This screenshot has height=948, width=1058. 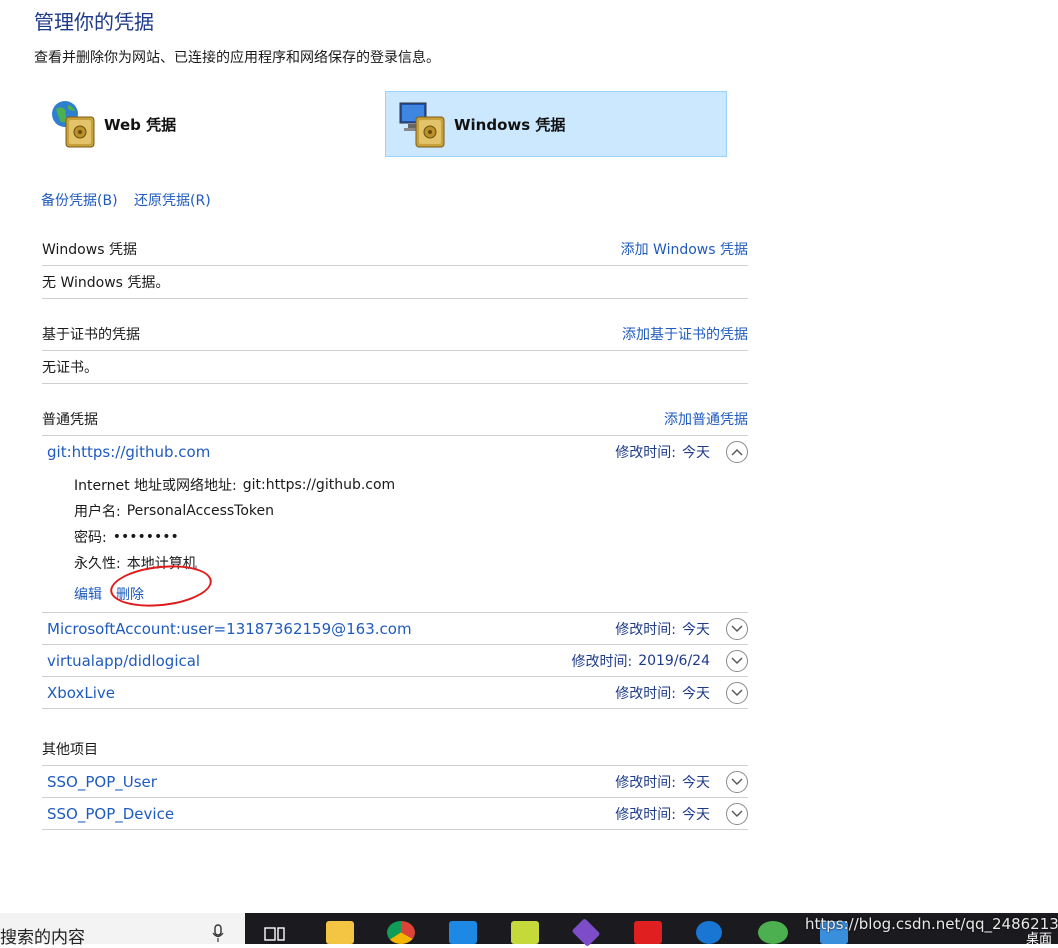 I want to click on wechat-icon, so click(x=773, y=932).